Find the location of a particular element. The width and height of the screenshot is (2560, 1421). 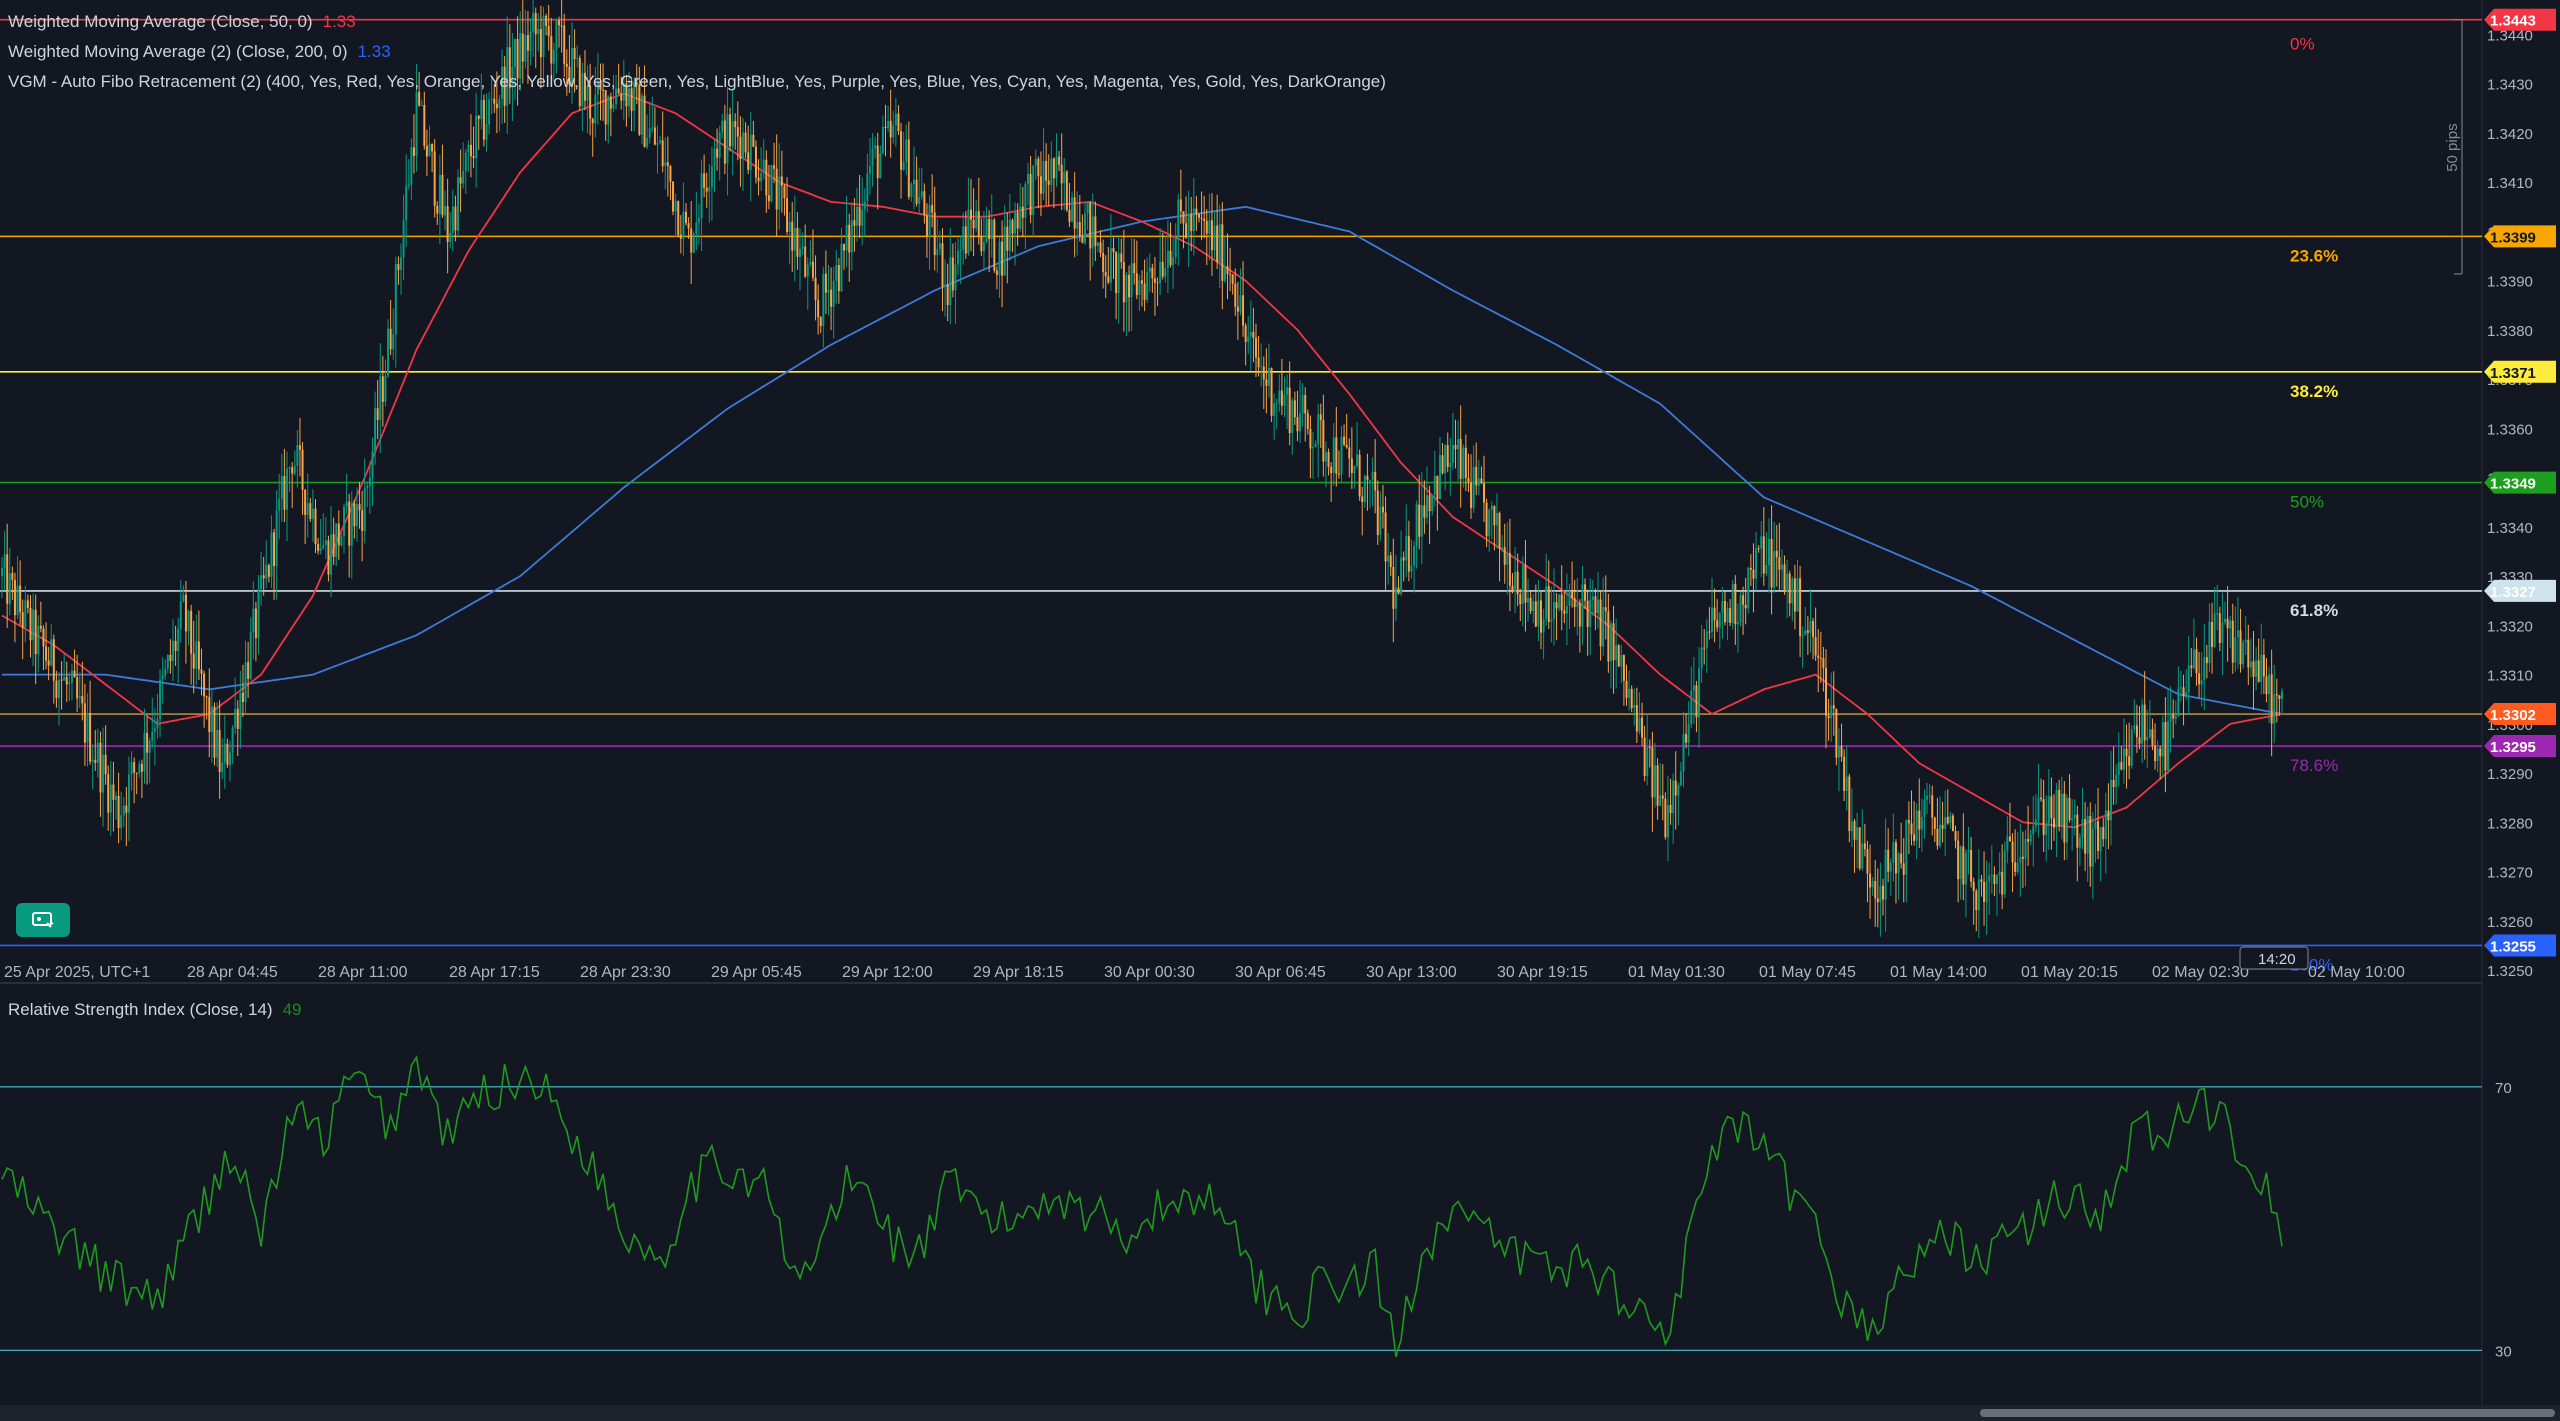

time-tick-label: 28 Apr 23:30 is located at coordinates (625, 972).